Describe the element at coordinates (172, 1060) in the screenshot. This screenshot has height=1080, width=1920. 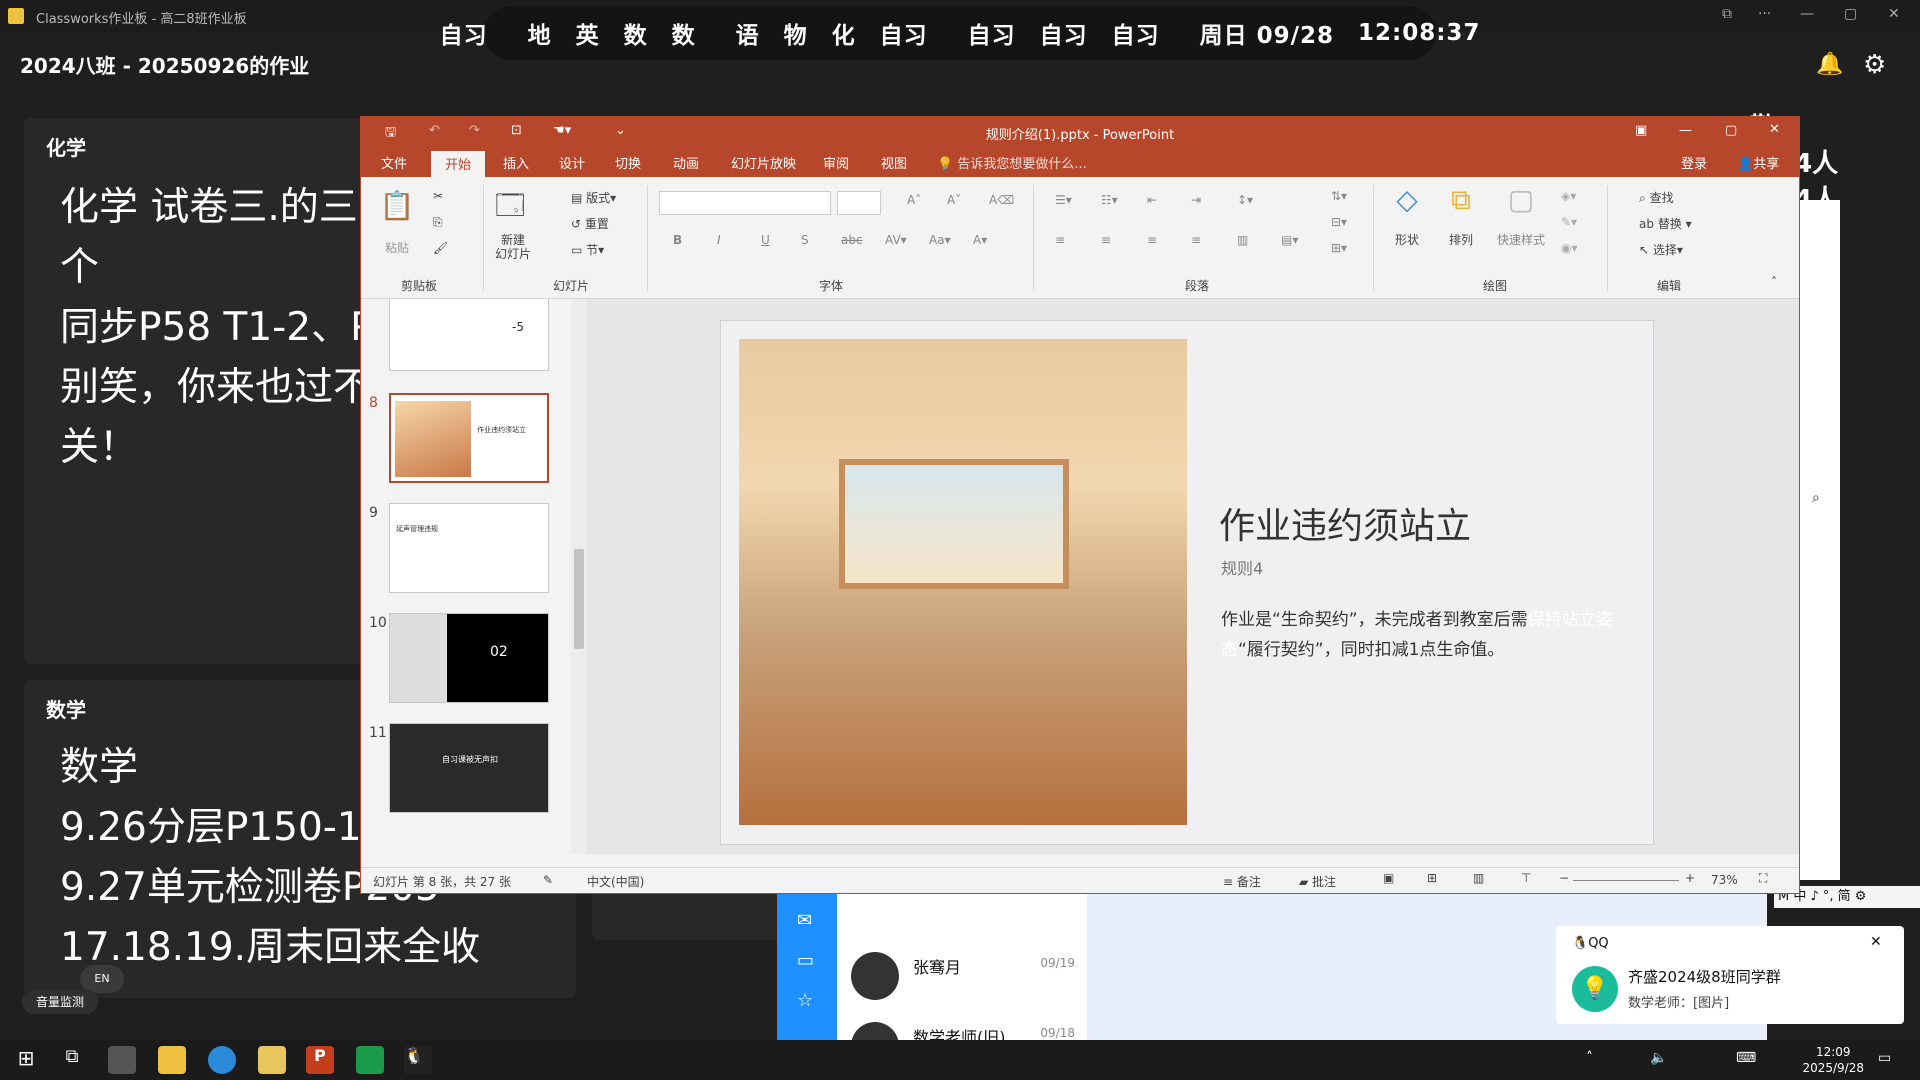
I see `file-explorer-icon` at that location.